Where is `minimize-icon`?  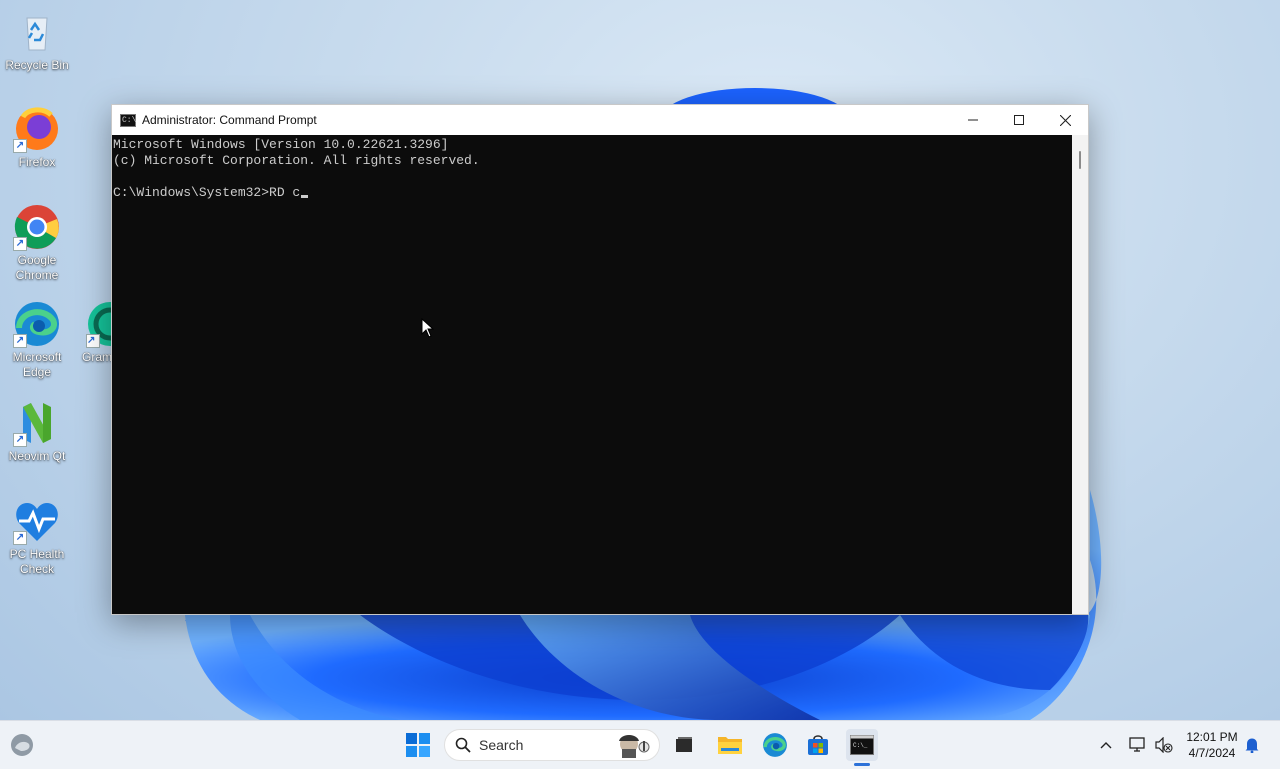
minimize-icon is located at coordinates (973, 120).